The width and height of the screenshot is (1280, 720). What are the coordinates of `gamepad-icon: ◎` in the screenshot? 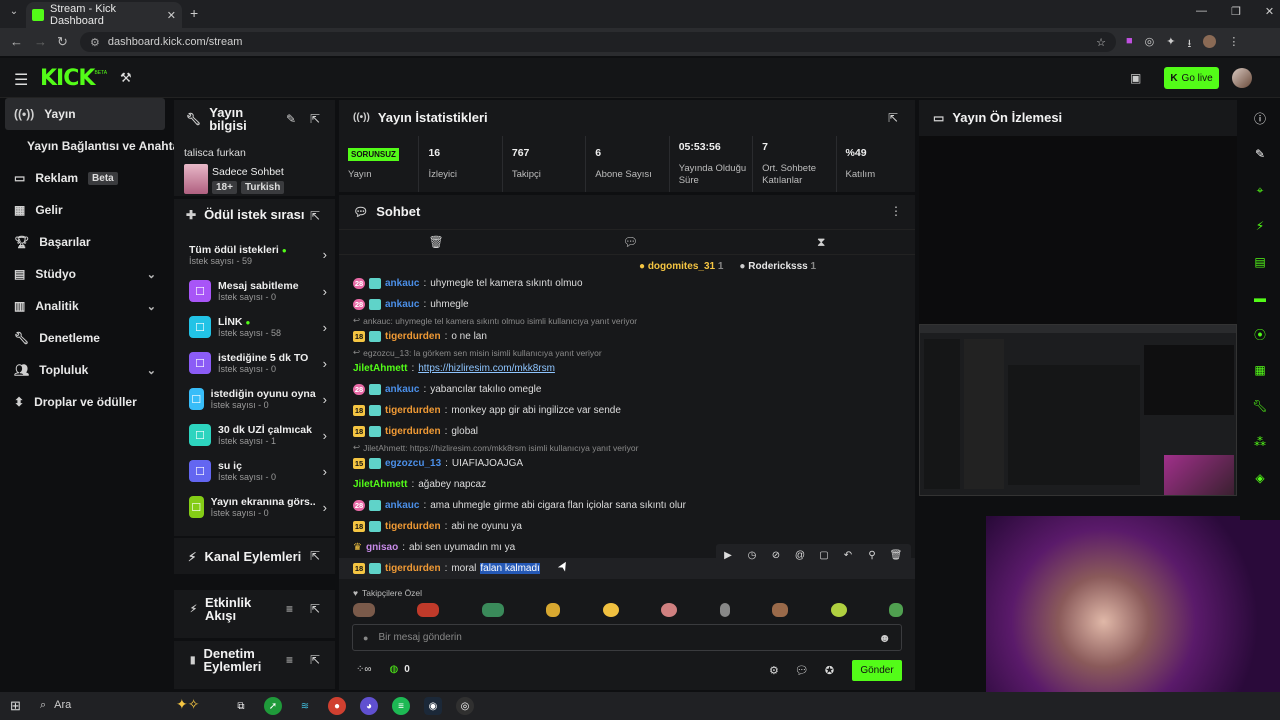 It's located at (1150, 44).